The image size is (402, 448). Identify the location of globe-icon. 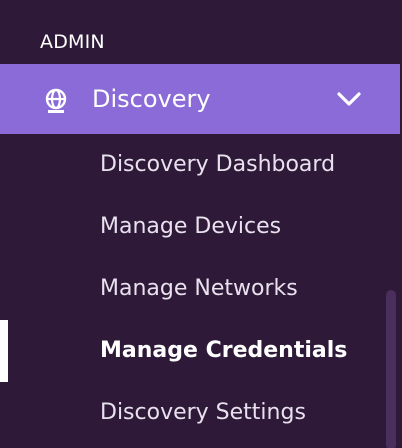
(56, 101).